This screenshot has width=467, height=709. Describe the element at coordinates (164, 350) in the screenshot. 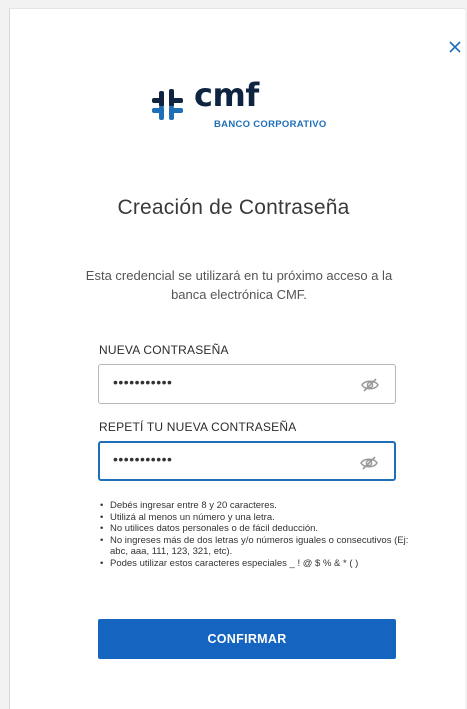

I see `new-password-label: NUEVA CONTRASEÑA` at that location.